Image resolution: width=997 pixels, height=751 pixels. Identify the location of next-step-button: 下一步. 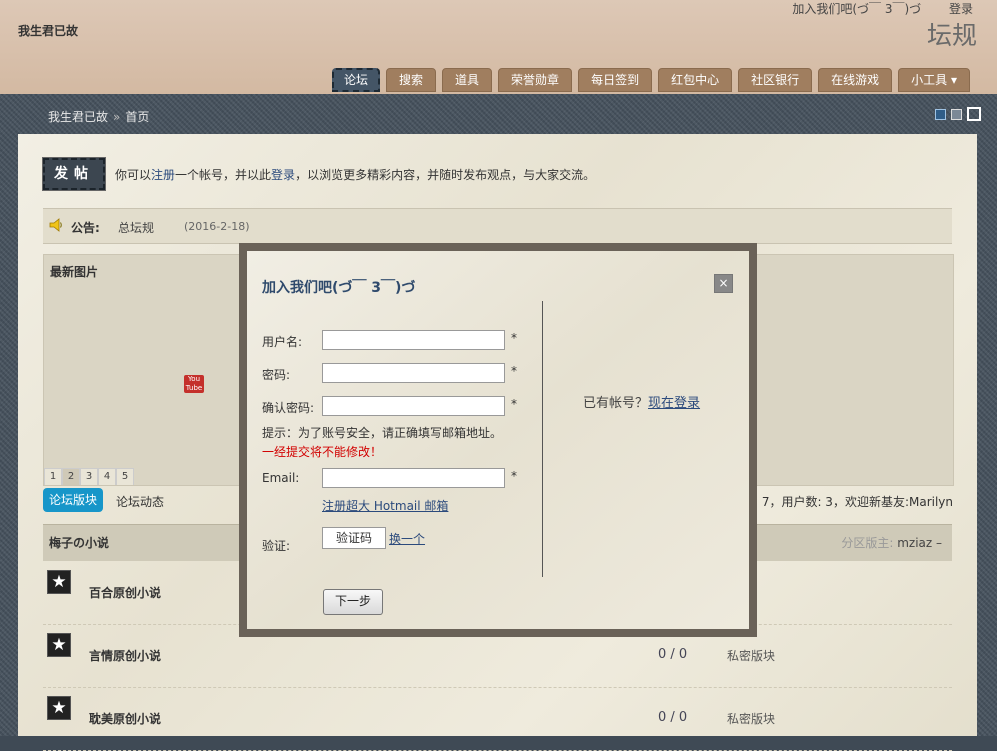
(353, 602).